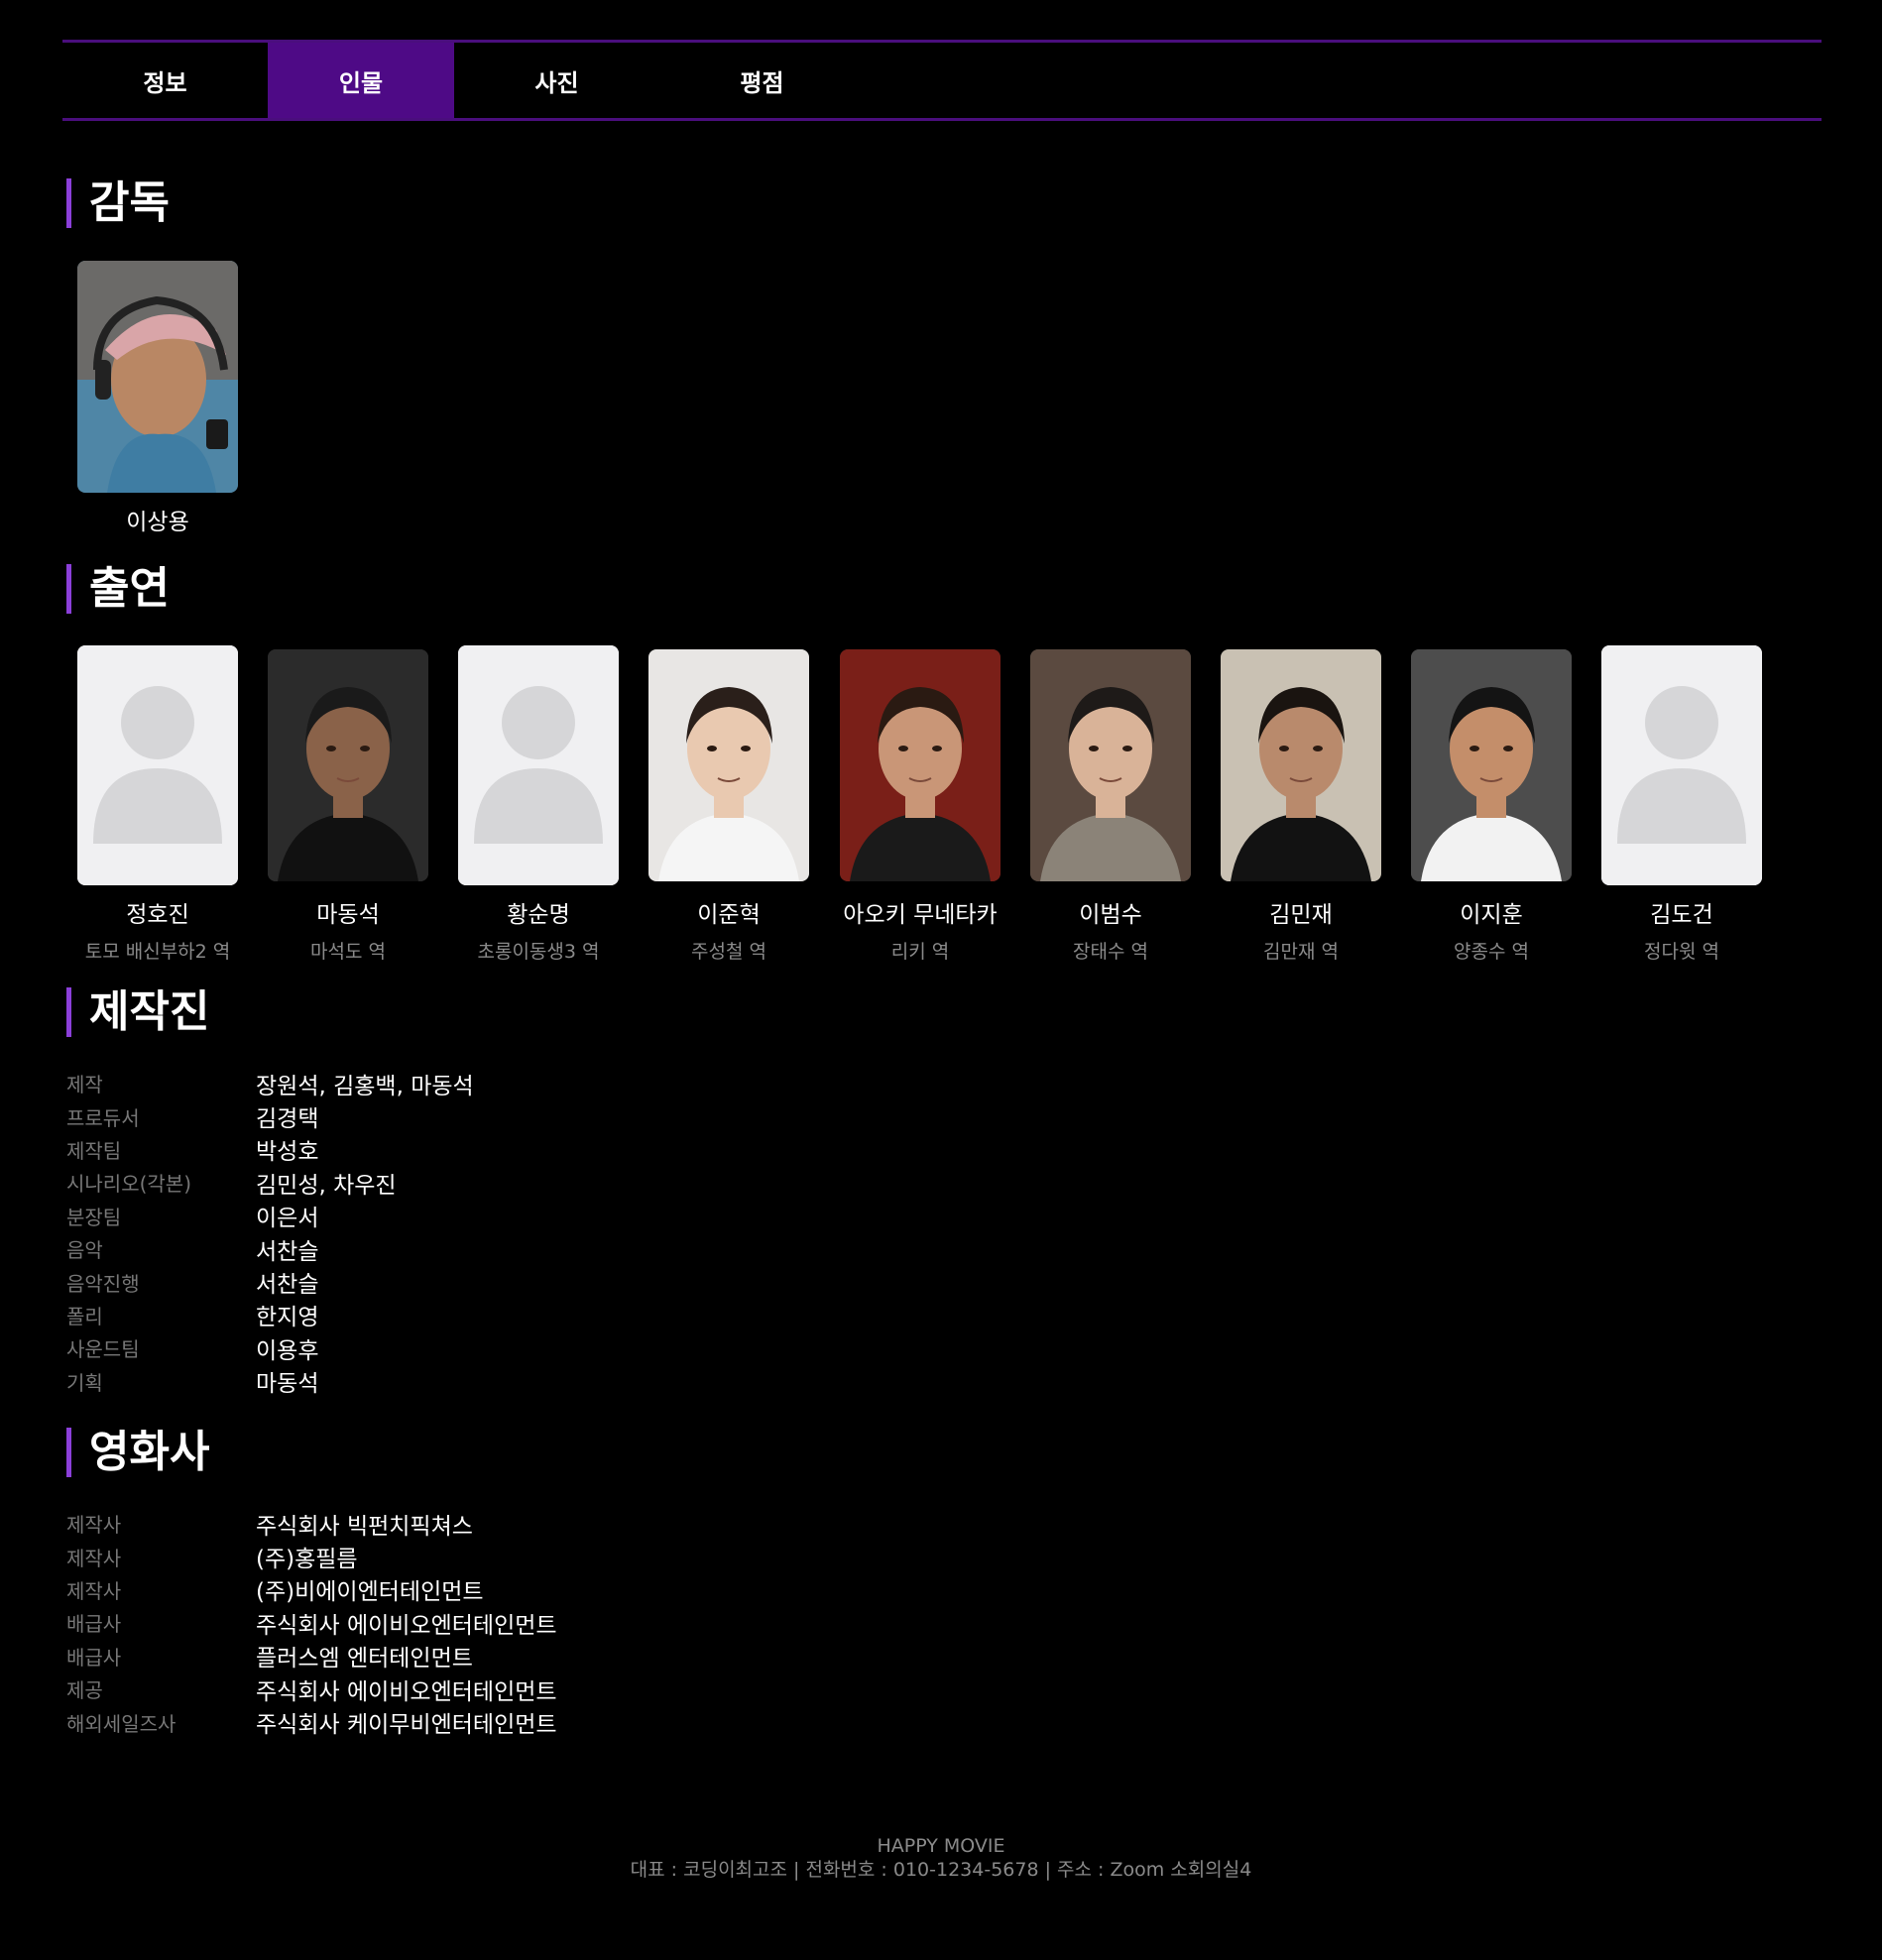  I want to click on cast-card: 이준혁주성철 역, so click(729, 804).